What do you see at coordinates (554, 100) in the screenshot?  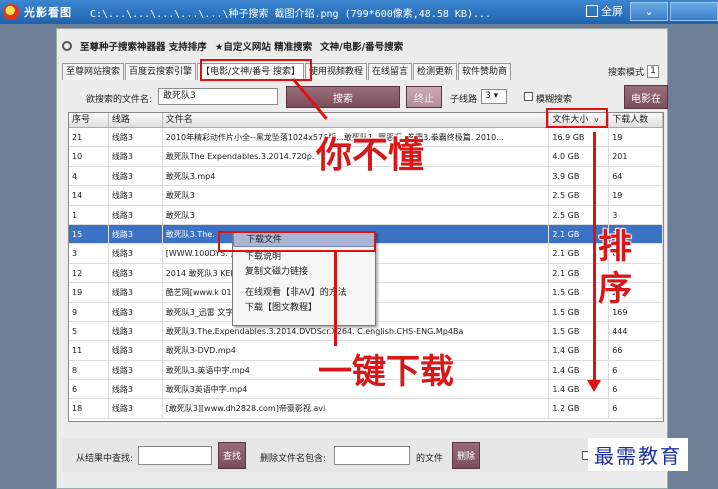 I see `fuzzy-search-label: 模糊搜索` at bounding box center [554, 100].